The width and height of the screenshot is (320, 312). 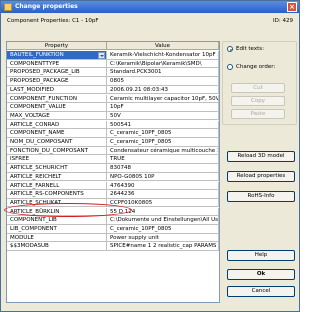 What do you see at coordinates (57, 246) in the screenshot?
I see `property-cell: $$3MODASUB` at bounding box center [57, 246].